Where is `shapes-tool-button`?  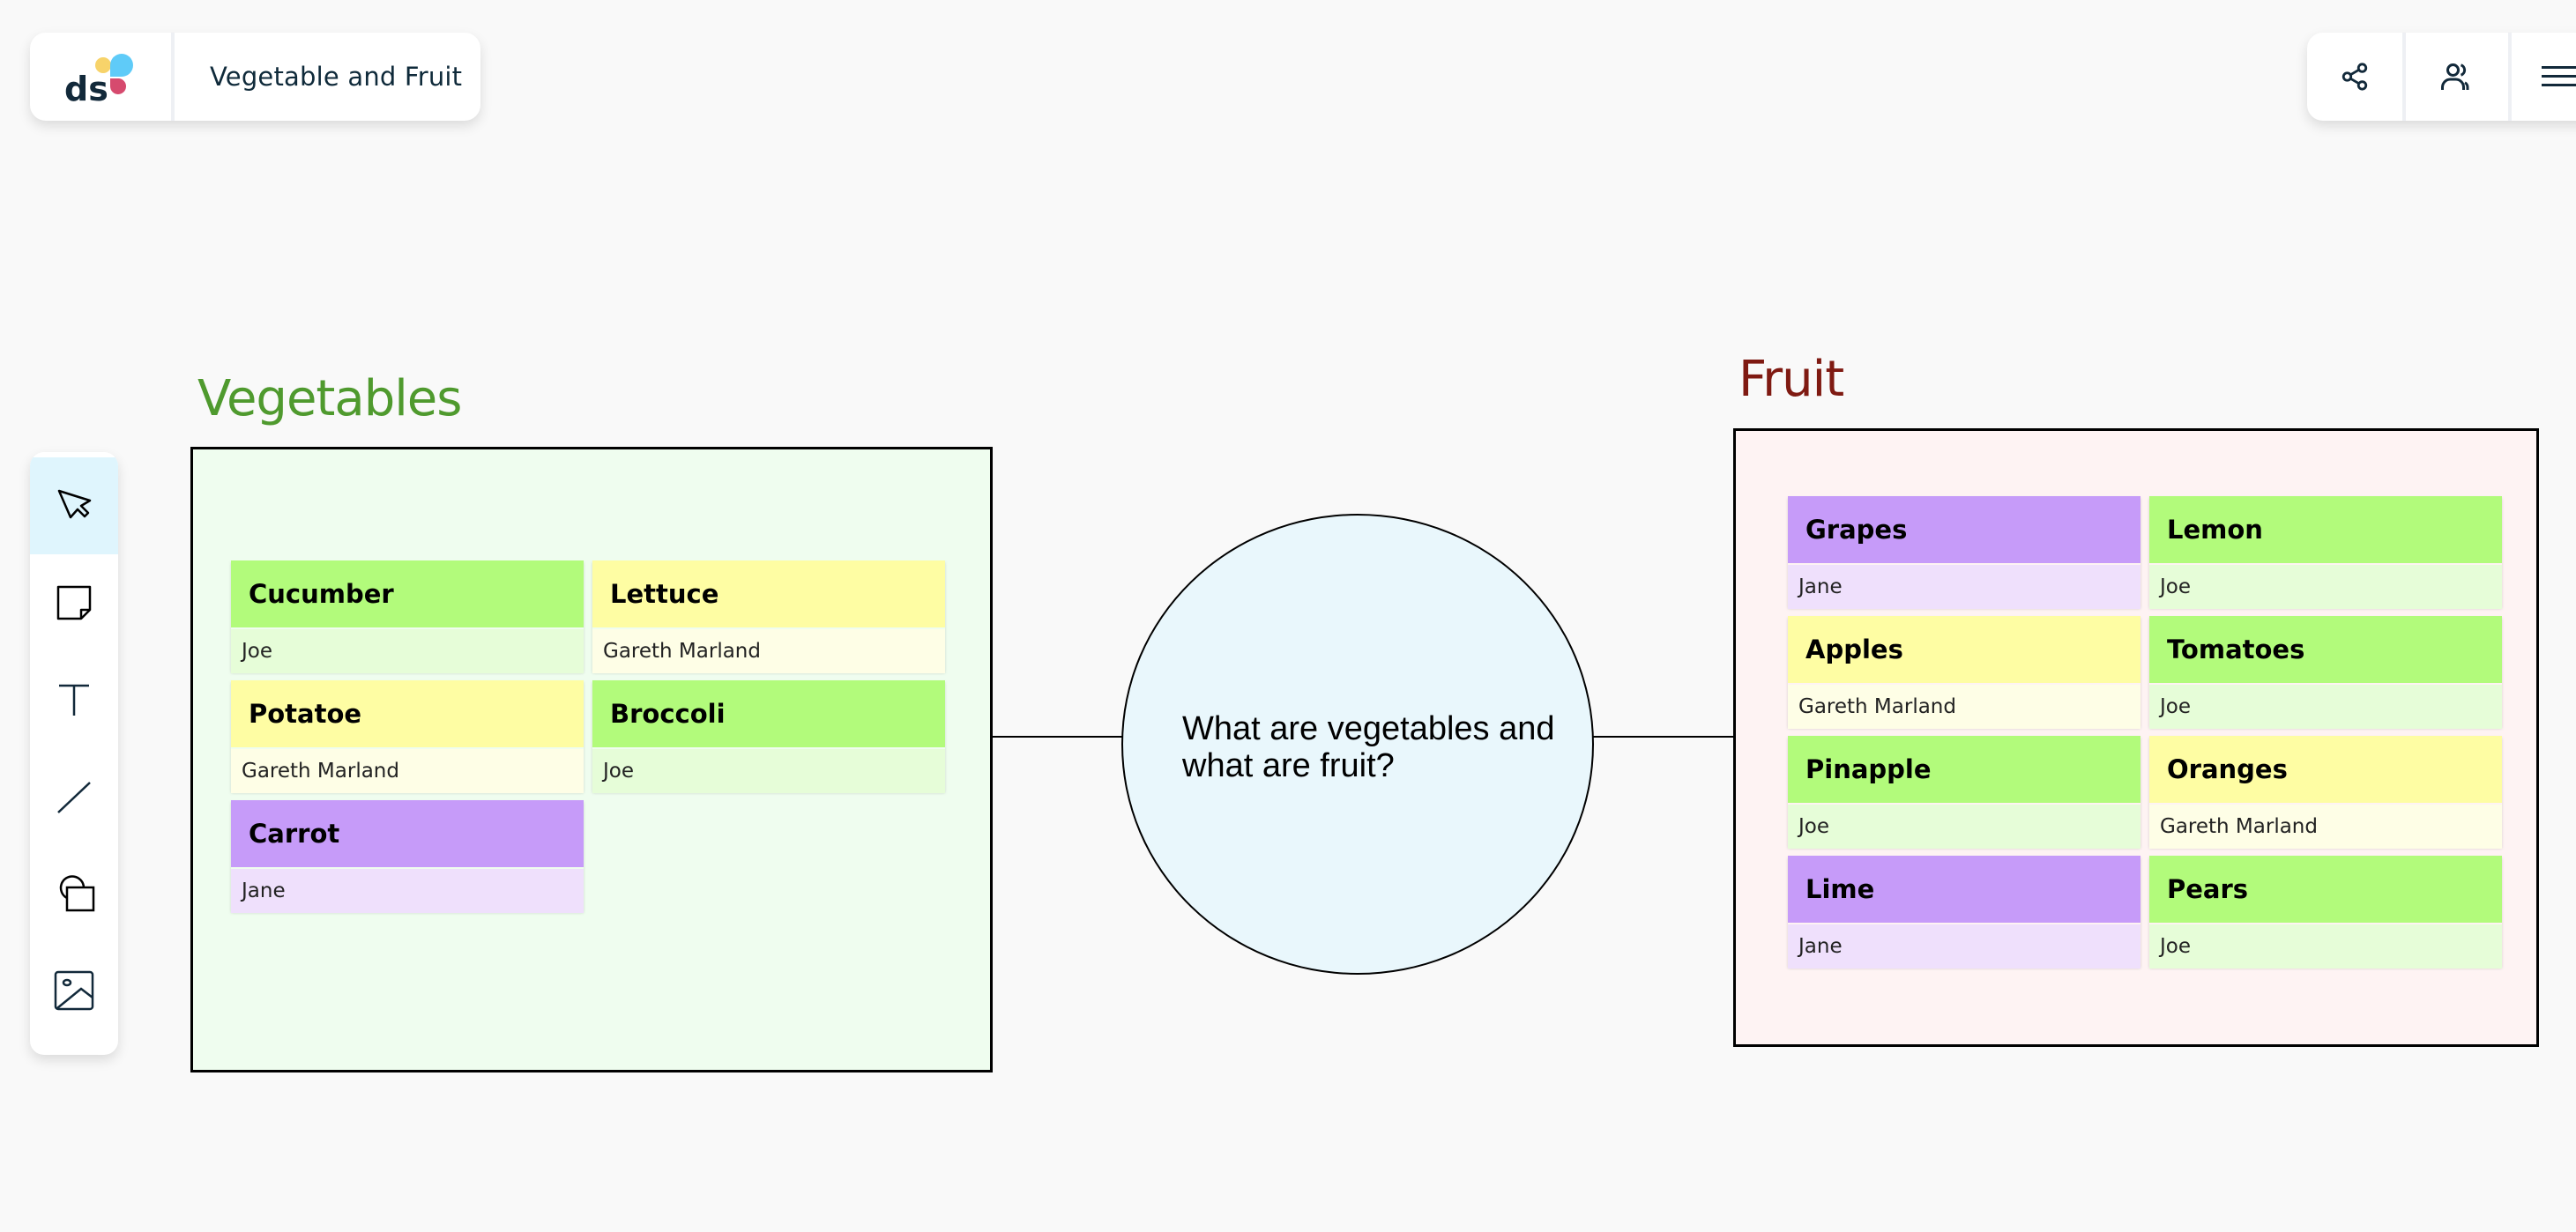
shapes-tool-button is located at coordinates (74, 893).